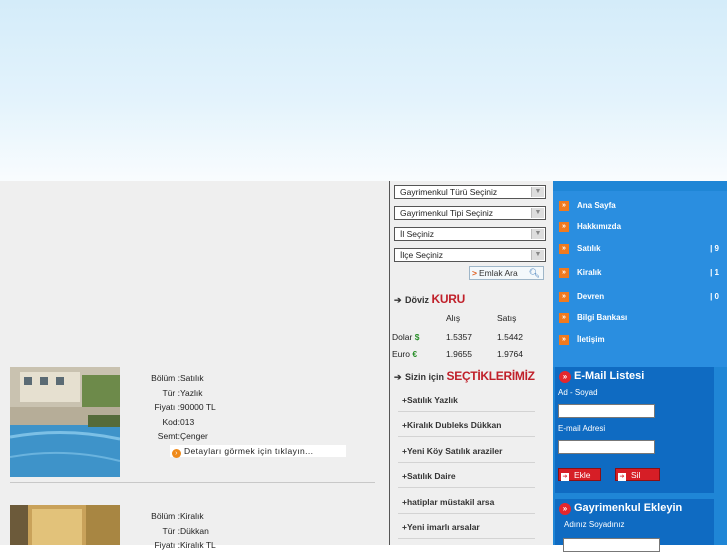  What do you see at coordinates (425, 377) in the screenshot?
I see `picks-title-prefix: Sizin için` at bounding box center [425, 377].